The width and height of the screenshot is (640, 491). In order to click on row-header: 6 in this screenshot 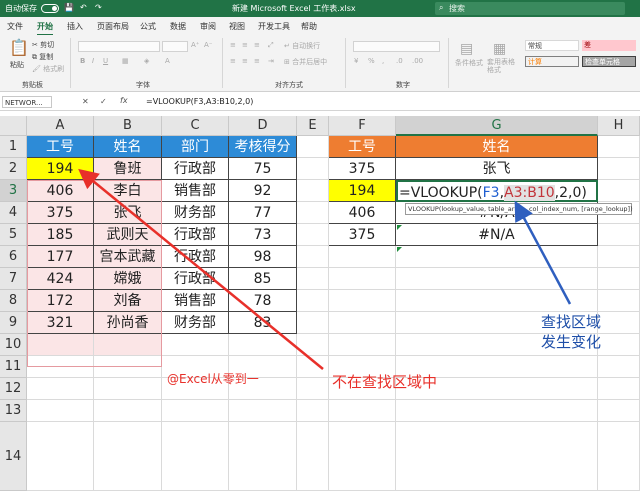, I will do `click(13, 257)`.